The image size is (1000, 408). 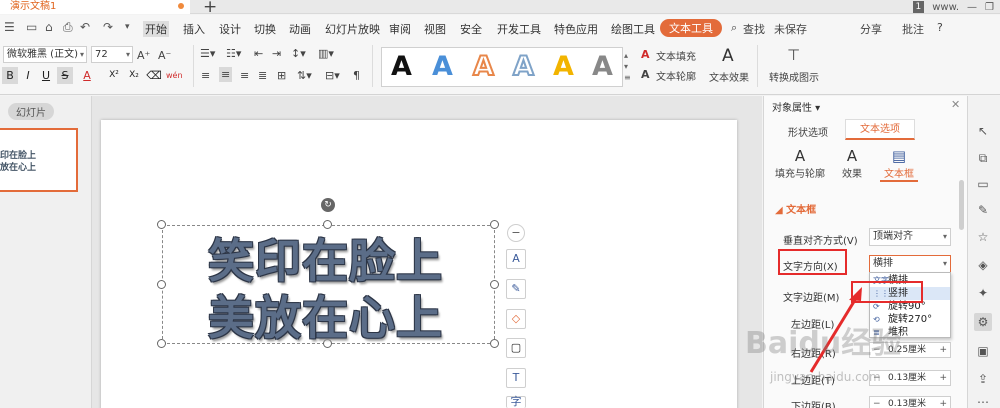 What do you see at coordinates (983, 265) in the screenshot?
I see `shield-icon: ◈` at bounding box center [983, 265].